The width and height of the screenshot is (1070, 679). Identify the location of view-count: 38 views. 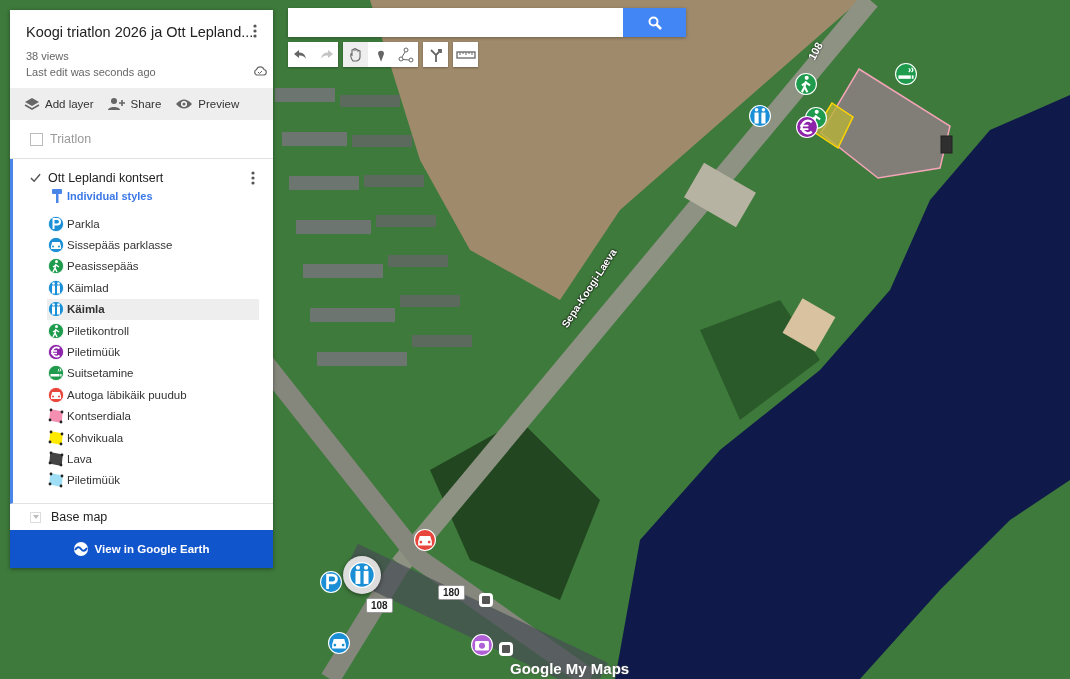
(48, 56).